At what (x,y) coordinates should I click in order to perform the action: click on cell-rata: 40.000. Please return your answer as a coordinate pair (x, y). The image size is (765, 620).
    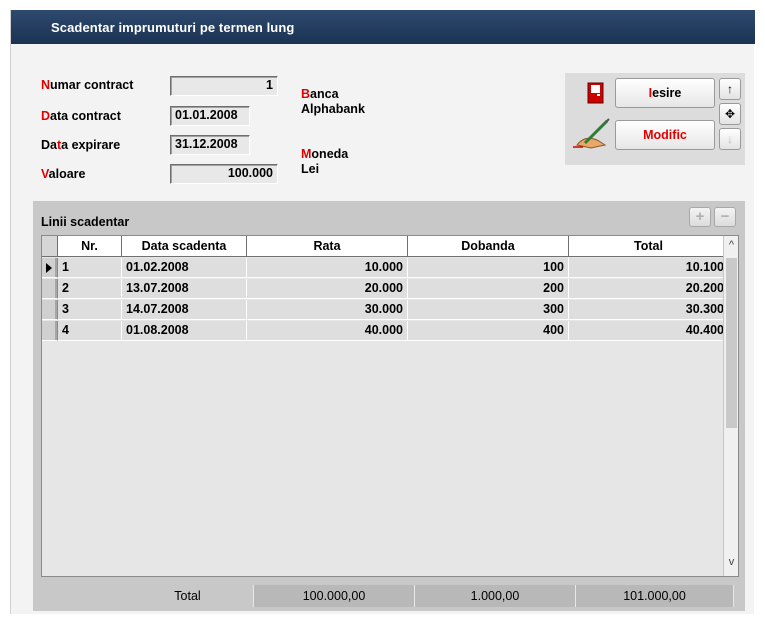
    Looking at the image, I should click on (327, 331).